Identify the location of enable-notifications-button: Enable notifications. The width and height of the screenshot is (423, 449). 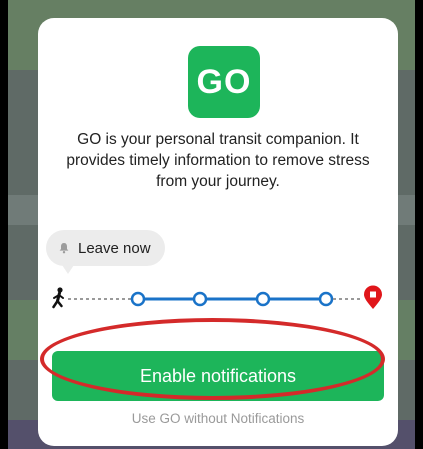
(218, 376).